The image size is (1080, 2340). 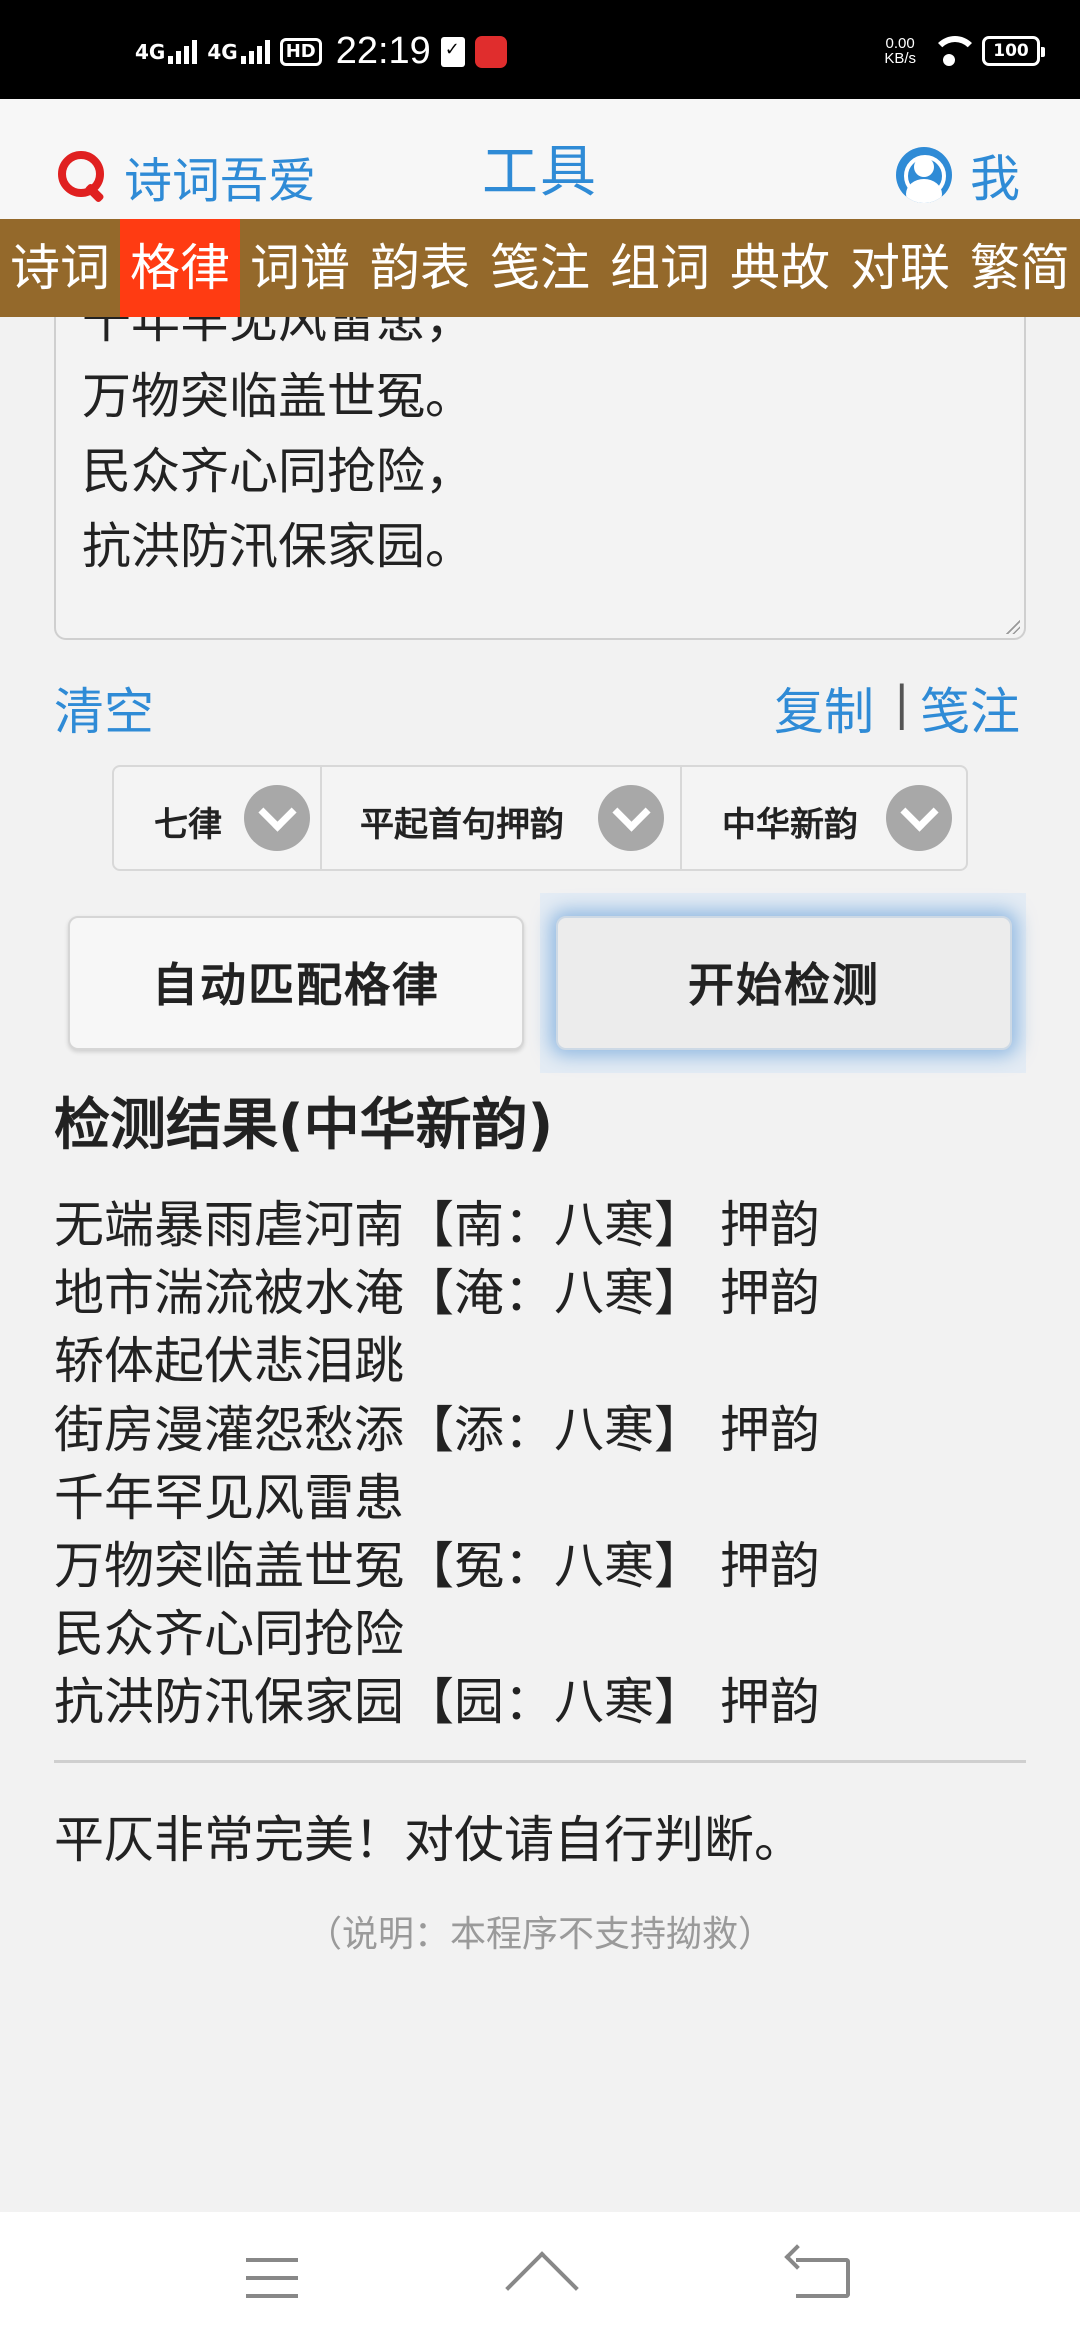 What do you see at coordinates (272, 2278) in the screenshot?
I see `menu-icon` at bounding box center [272, 2278].